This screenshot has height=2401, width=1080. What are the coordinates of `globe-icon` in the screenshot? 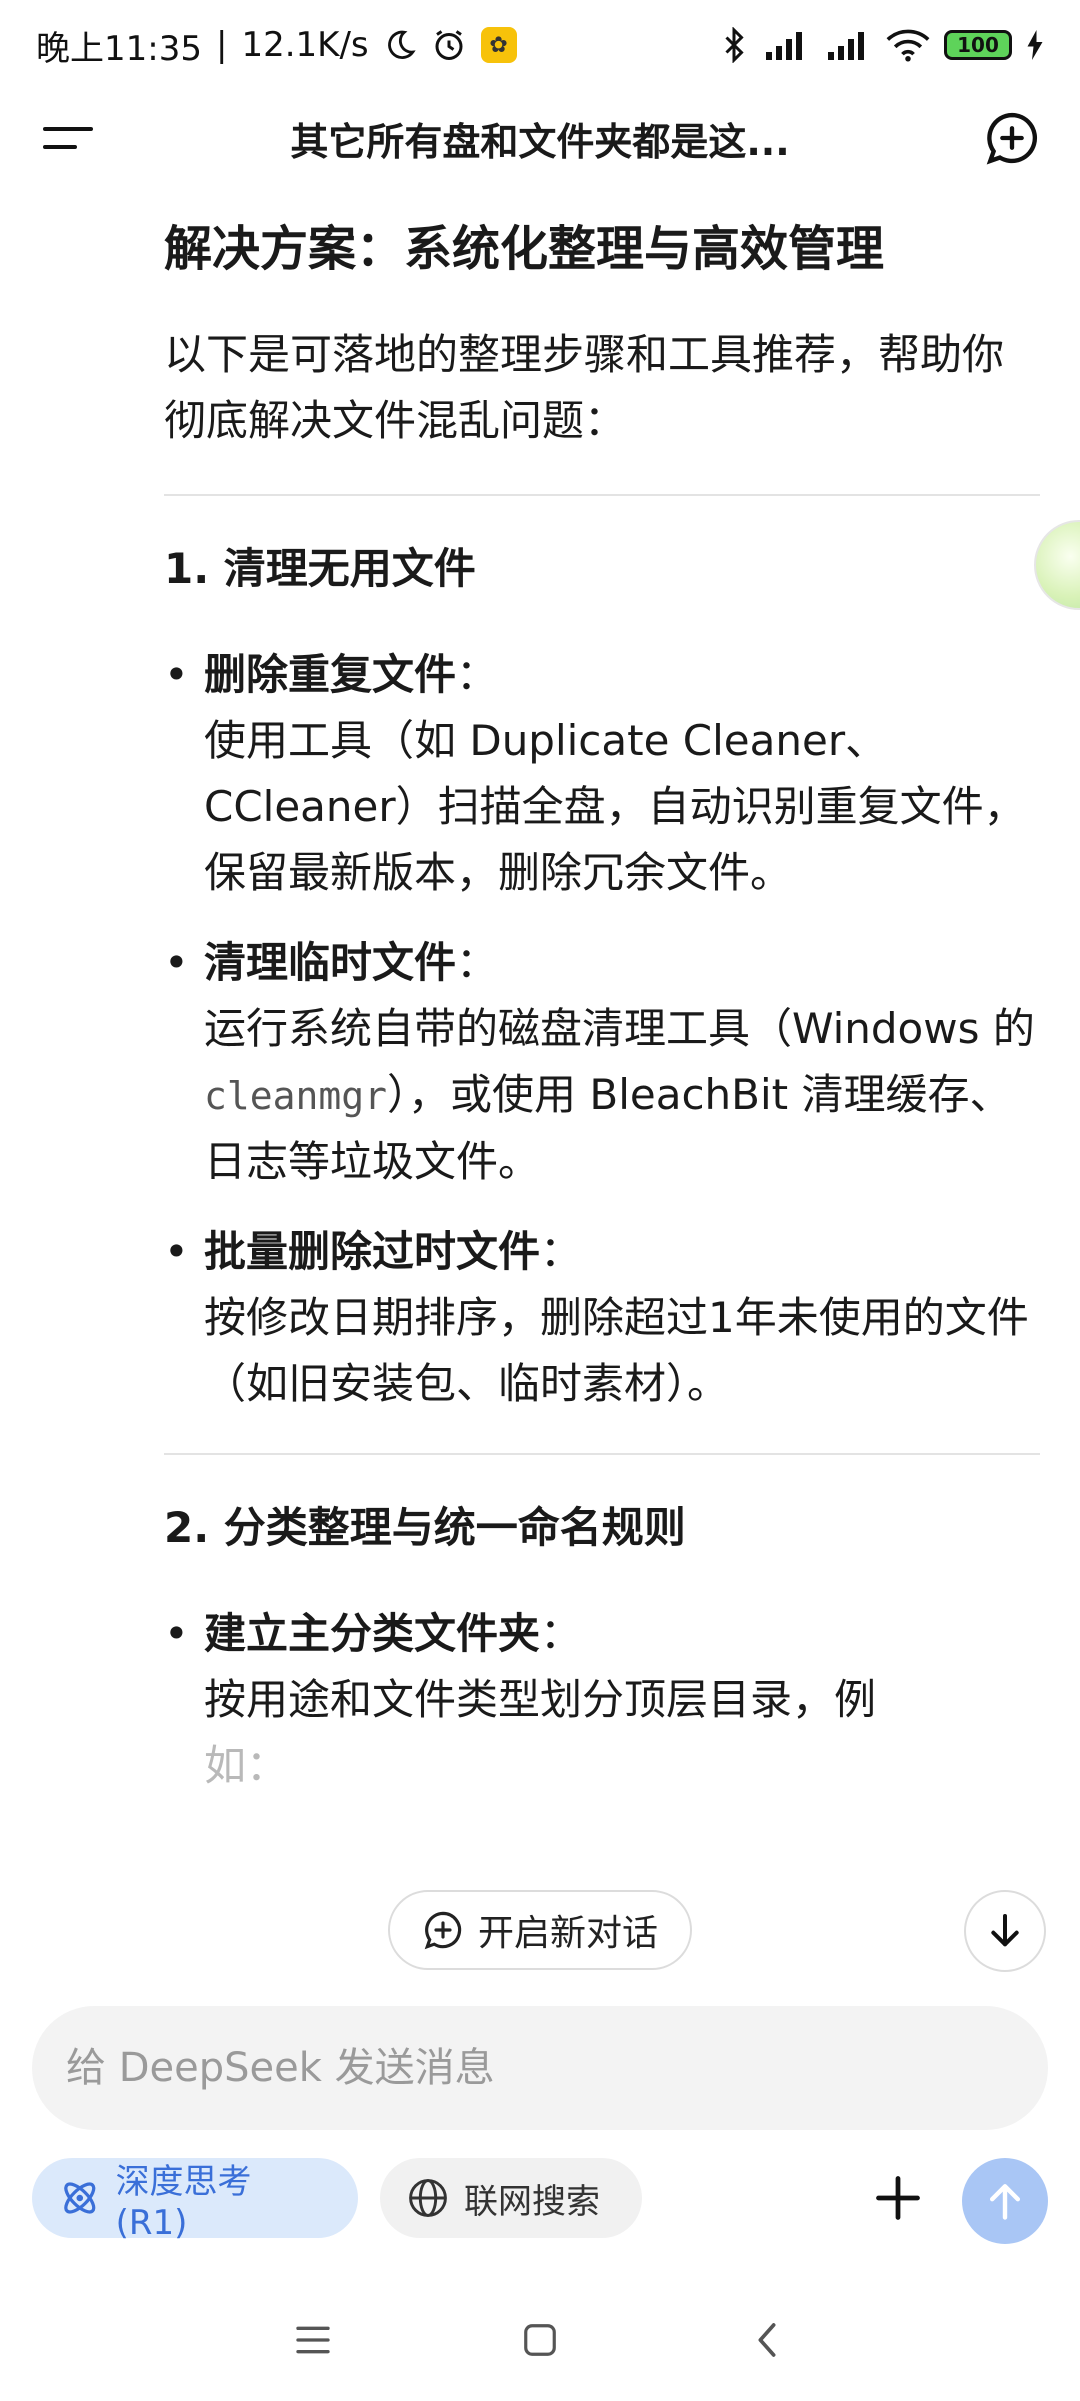 It's located at (428, 2198).